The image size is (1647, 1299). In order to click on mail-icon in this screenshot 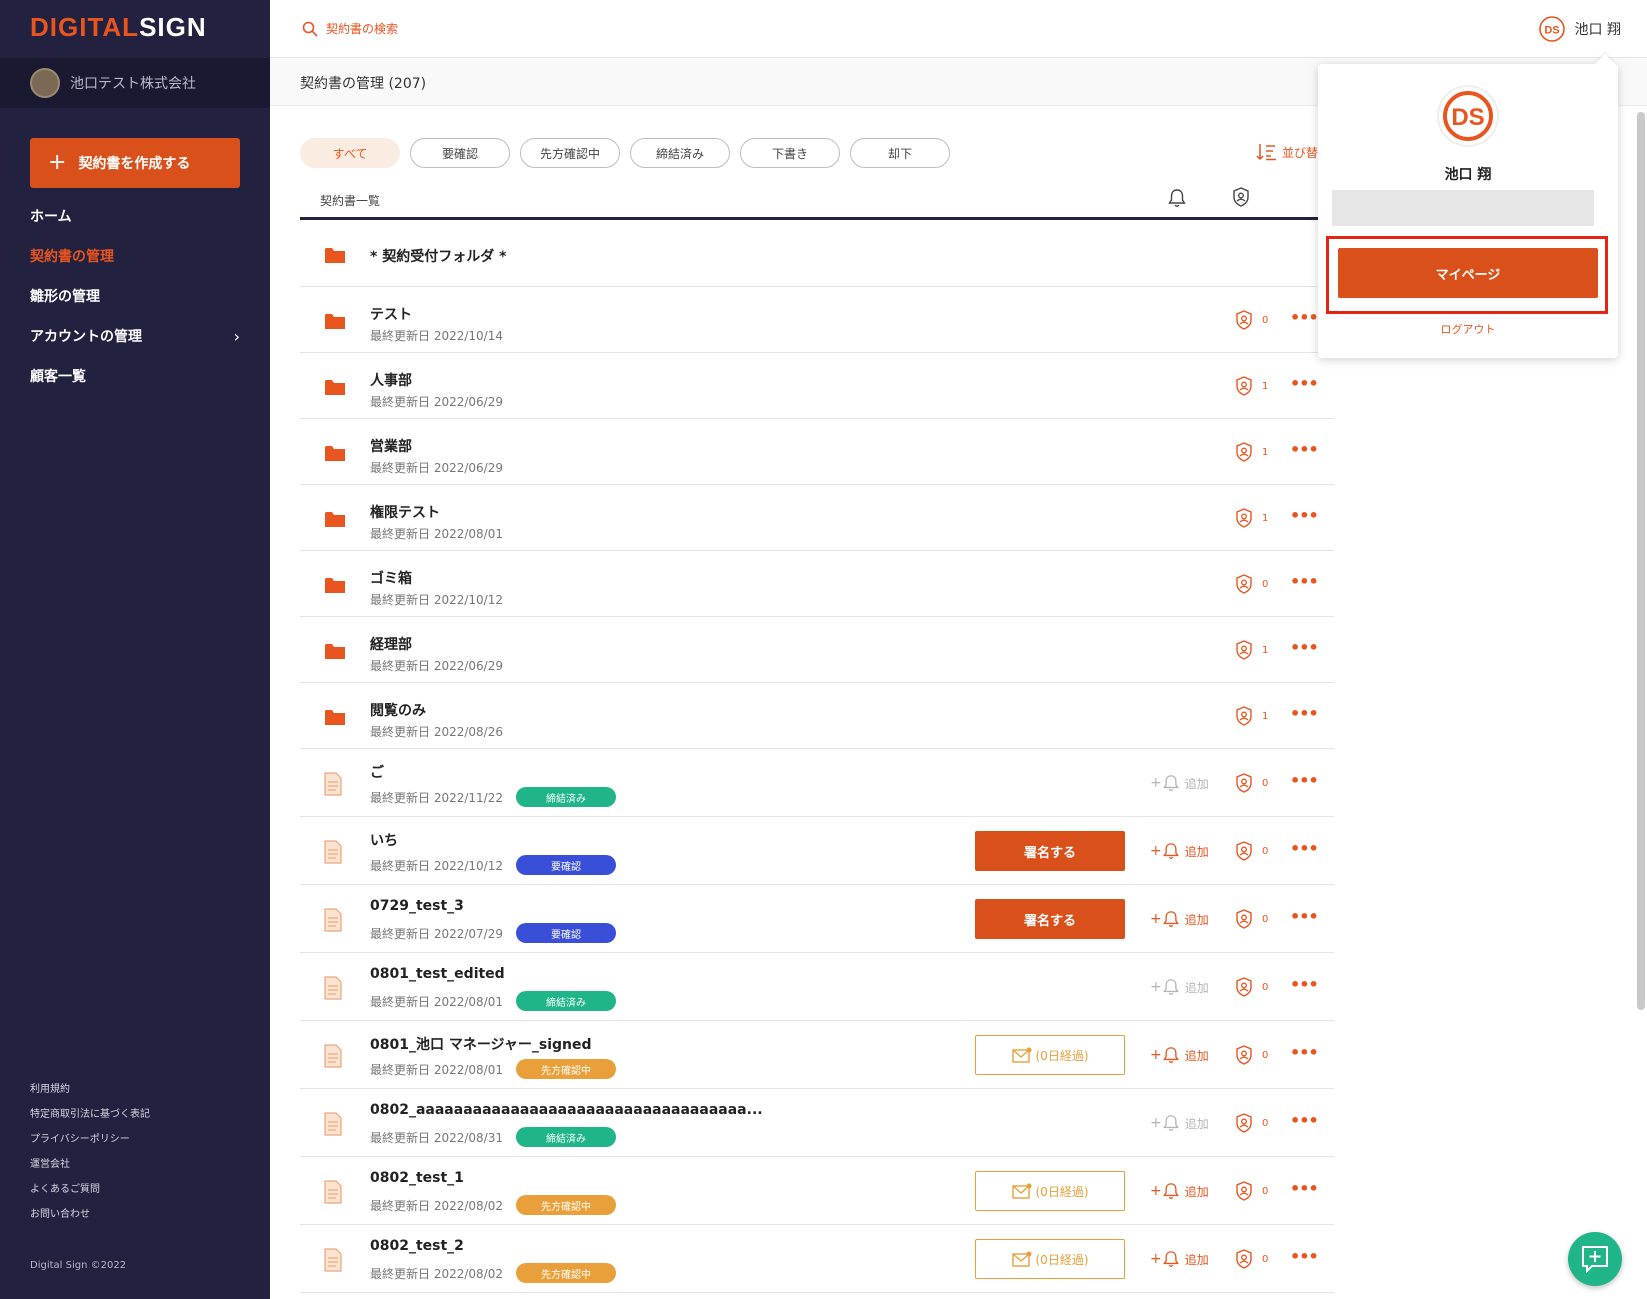, I will do `click(1021, 1191)`.